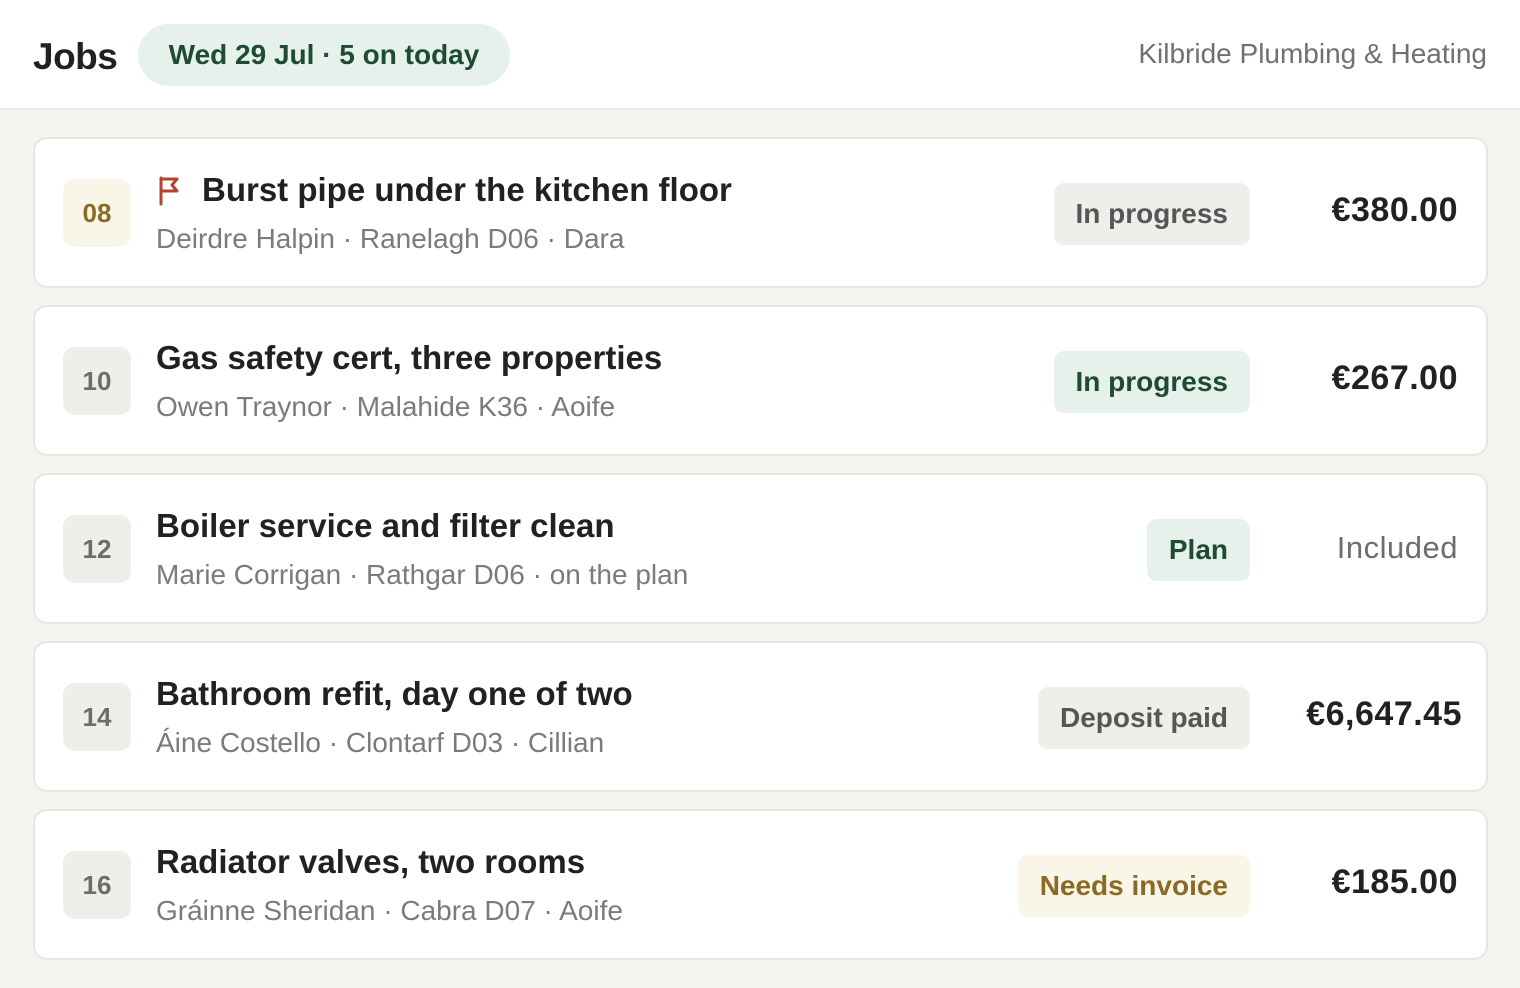 The image size is (1520, 988). What do you see at coordinates (97, 885) in the screenshot?
I see `time-badge: 16` at bounding box center [97, 885].